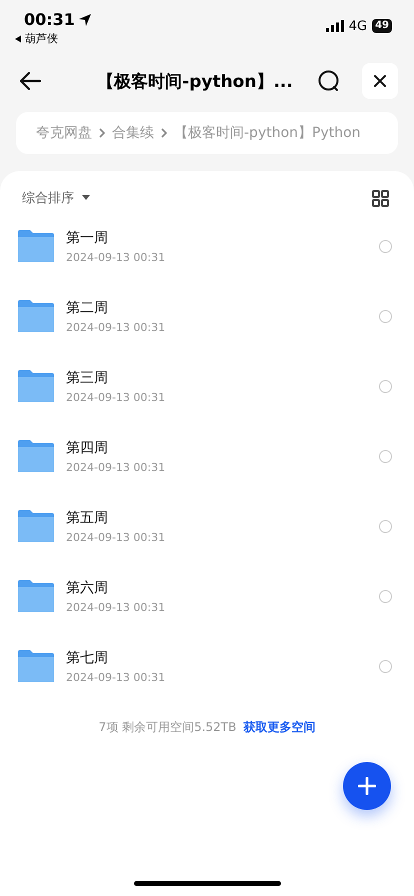 The image size is (414, 896). Describe the element at coordinates (216, 237) in the screenshot. I see `folder-name: 第一周` at that location.